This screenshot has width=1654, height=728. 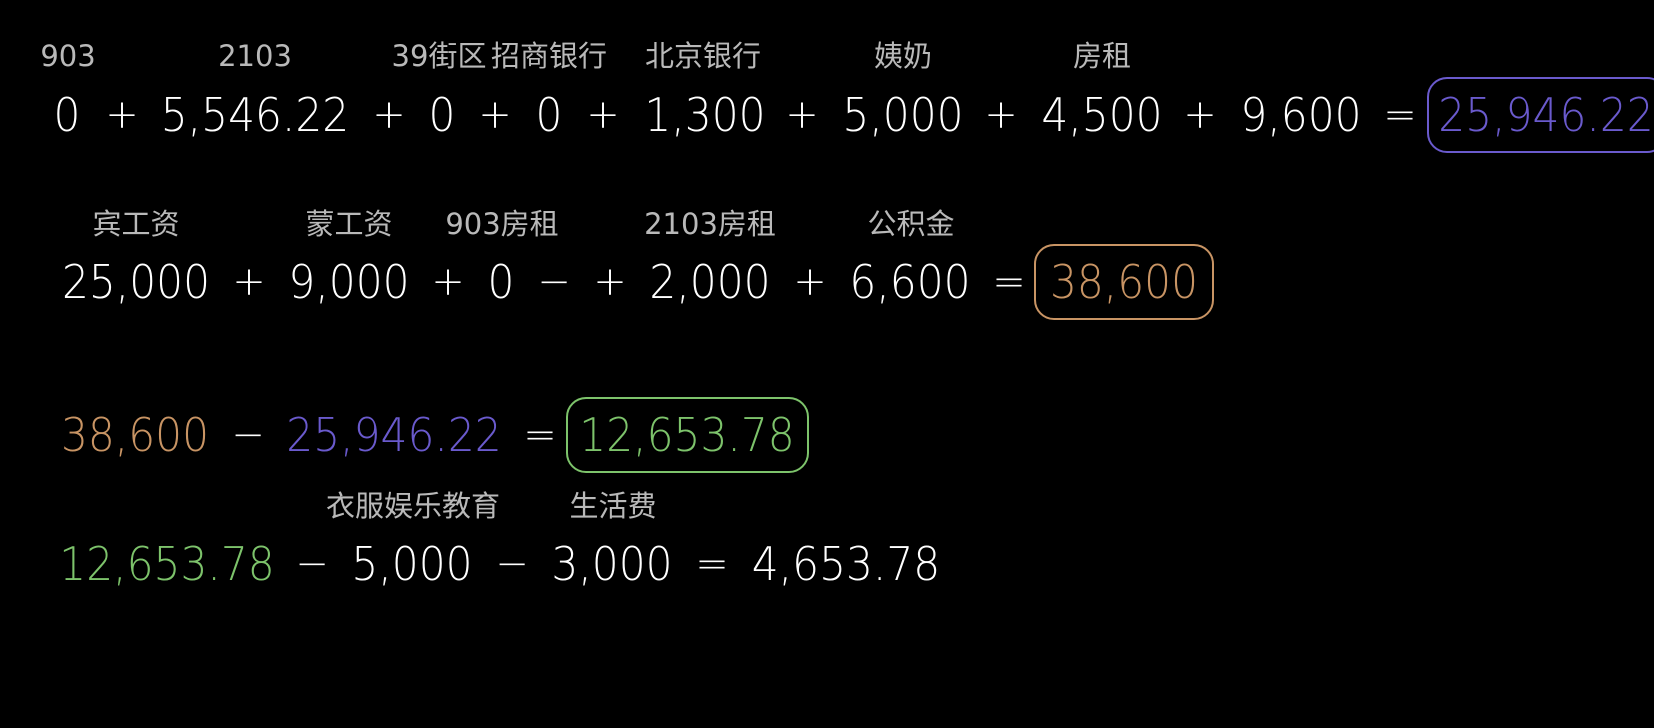 I want to click on row4-value: 5,000, so click(x=412, y=564).